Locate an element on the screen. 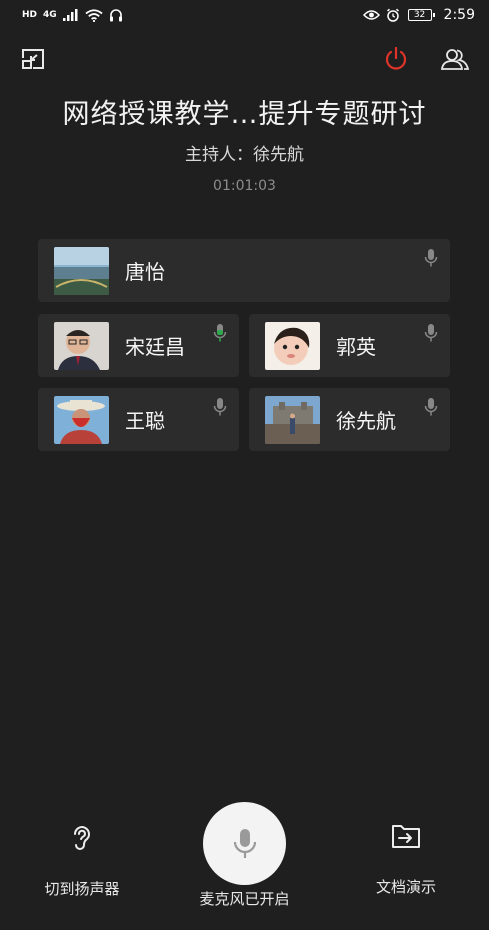 The height and width of the screenshot is (930, 489). participant-name: 王聪 is located at coordinates (145, 421).